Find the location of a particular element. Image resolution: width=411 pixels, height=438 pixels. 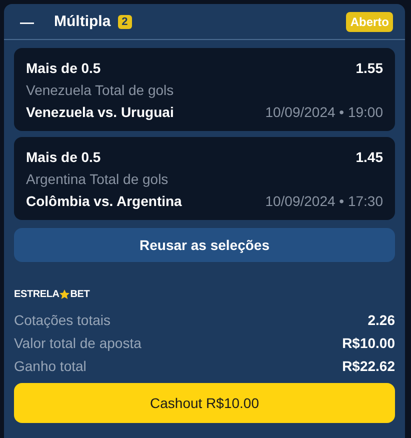

odds-value: 1.55 is located at coordinates (369, 68).